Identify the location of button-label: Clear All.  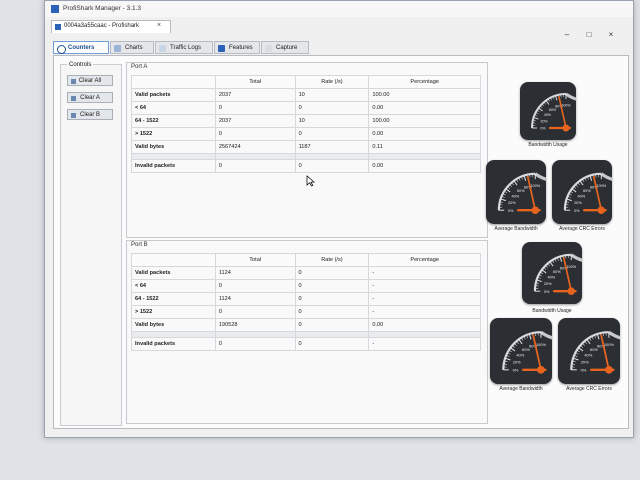
(90, 81).